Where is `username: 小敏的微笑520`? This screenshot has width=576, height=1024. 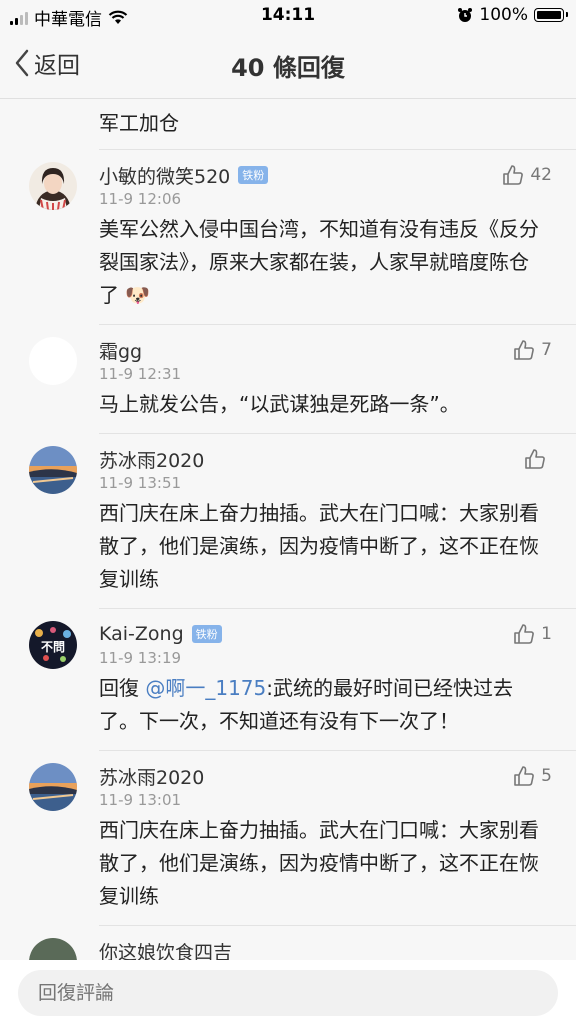
username: 小敏的微笑520 is located at coordinates (164, 175).